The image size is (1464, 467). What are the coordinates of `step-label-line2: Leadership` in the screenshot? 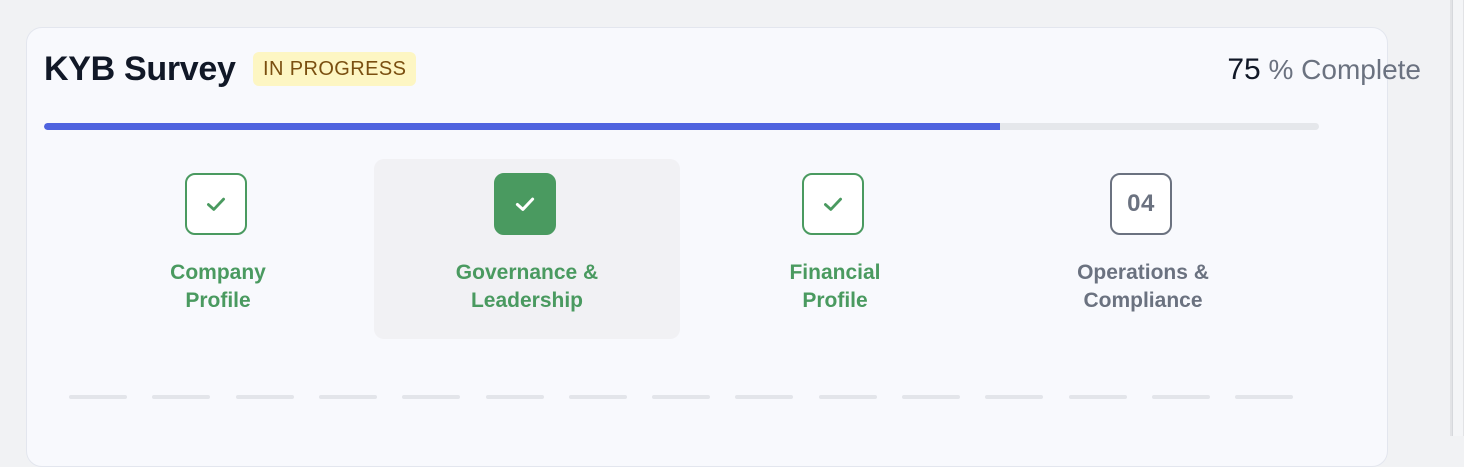 It's located at (527, 300).